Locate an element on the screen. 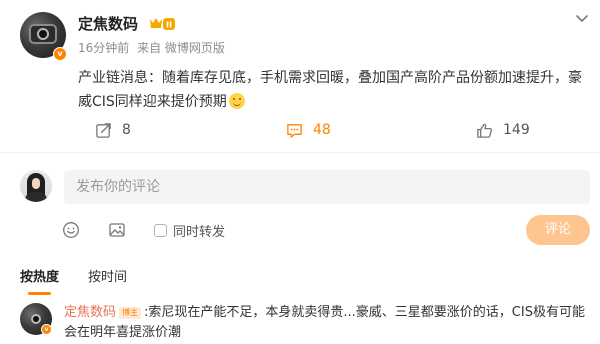 The width and height of the screenshot is (600, 344). vip-level: II is located at coordinates (169, 25).